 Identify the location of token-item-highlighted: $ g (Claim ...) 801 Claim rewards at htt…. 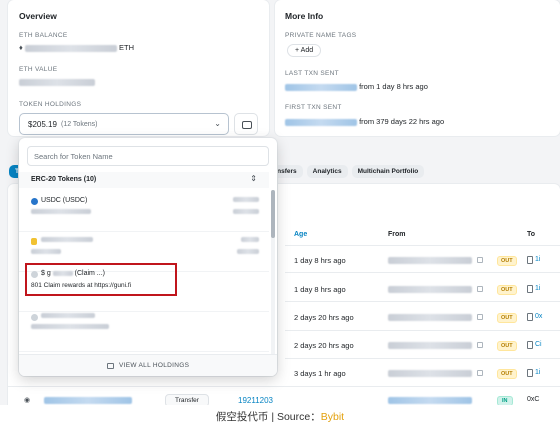
(144, 287).